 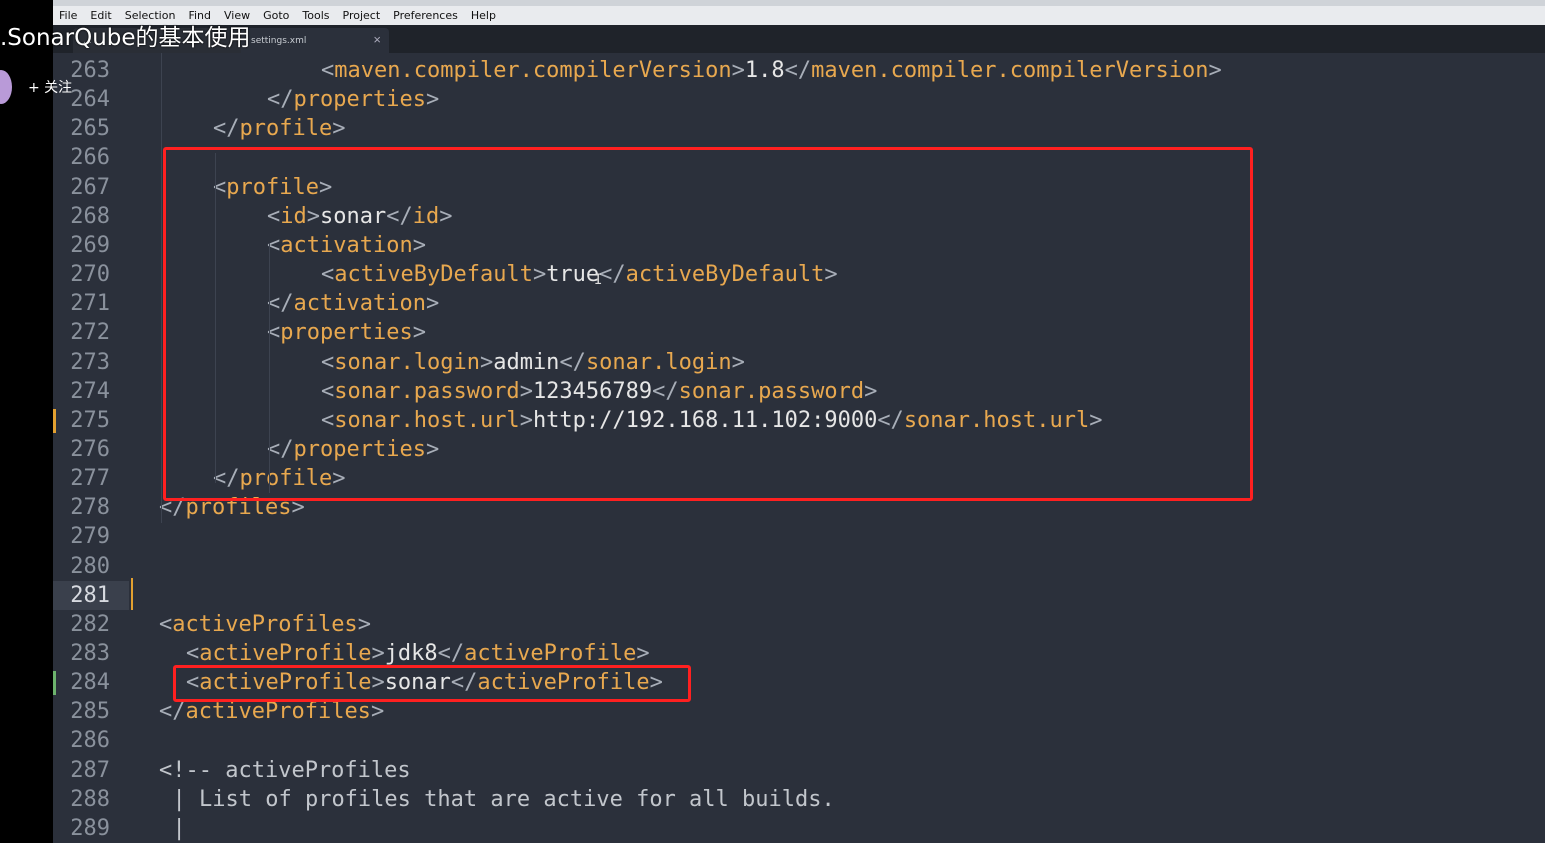 What do you see at coordinates (799, 536) in the screenshot?
I see `code-line: 279` at bounding box center [799, 536].